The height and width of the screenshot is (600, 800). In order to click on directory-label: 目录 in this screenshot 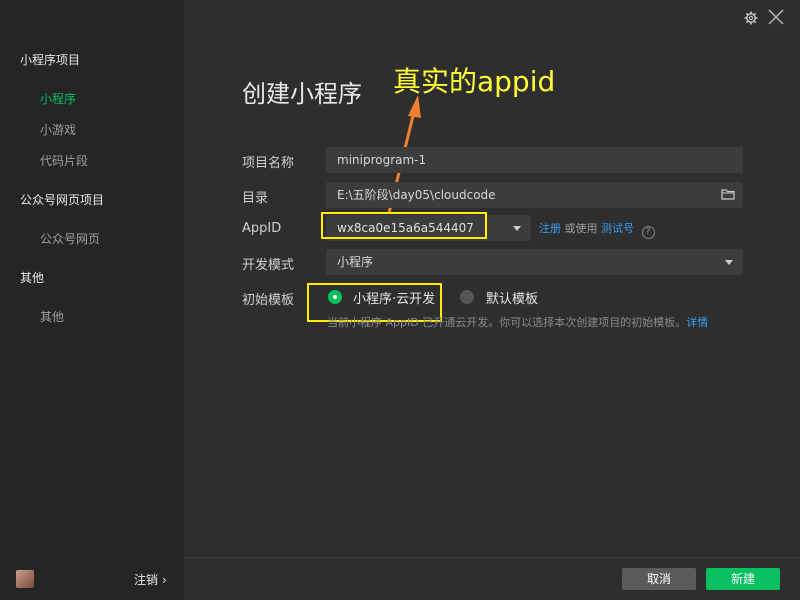, I will do `click(255, 198)`.